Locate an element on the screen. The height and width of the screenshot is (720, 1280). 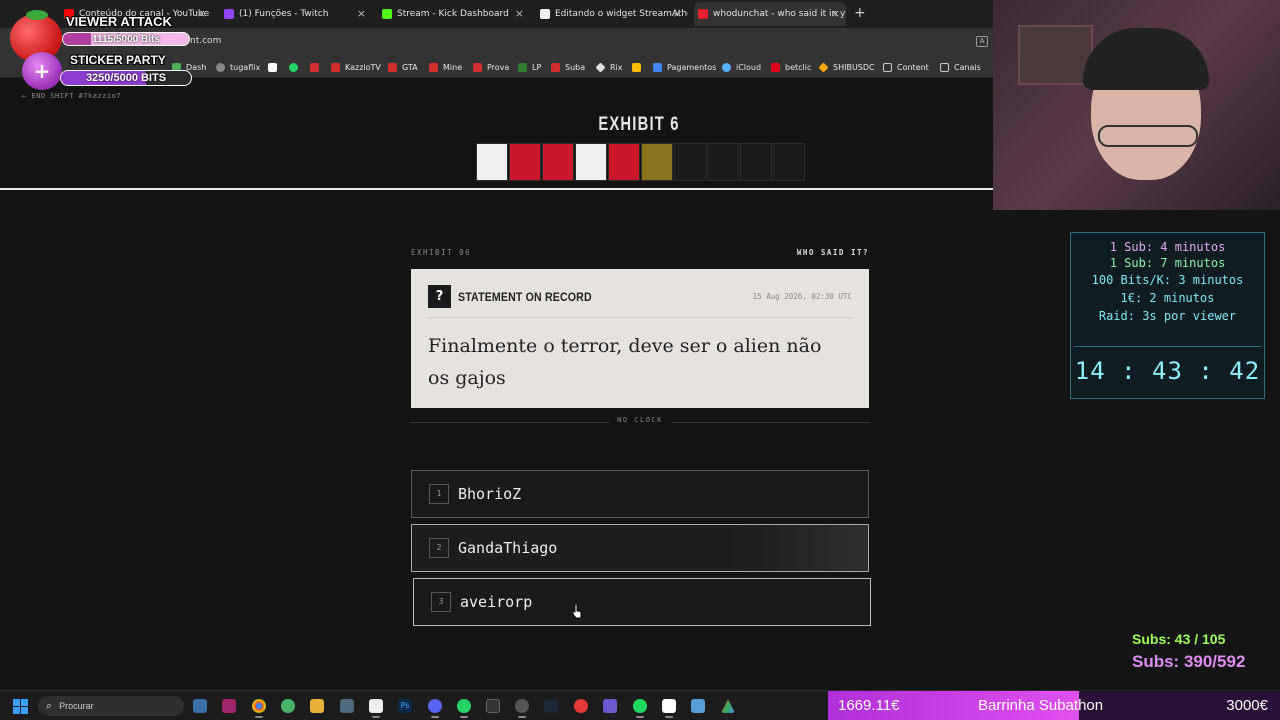
windows-start-icon is located at coordinates (20, 706).